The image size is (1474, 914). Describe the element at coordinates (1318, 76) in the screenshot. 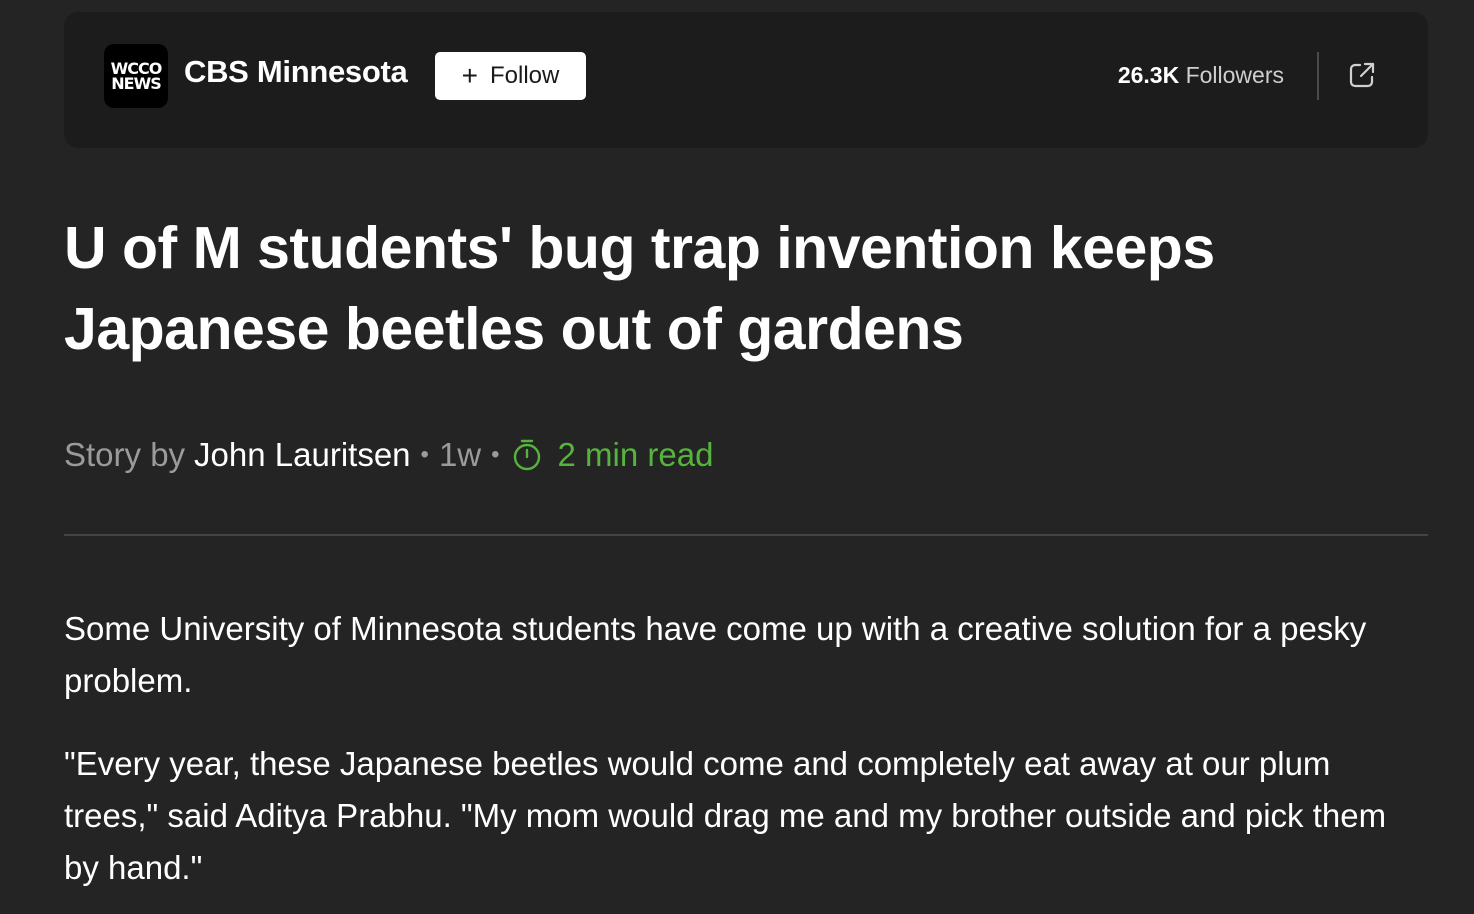

I see `divider` at that location.